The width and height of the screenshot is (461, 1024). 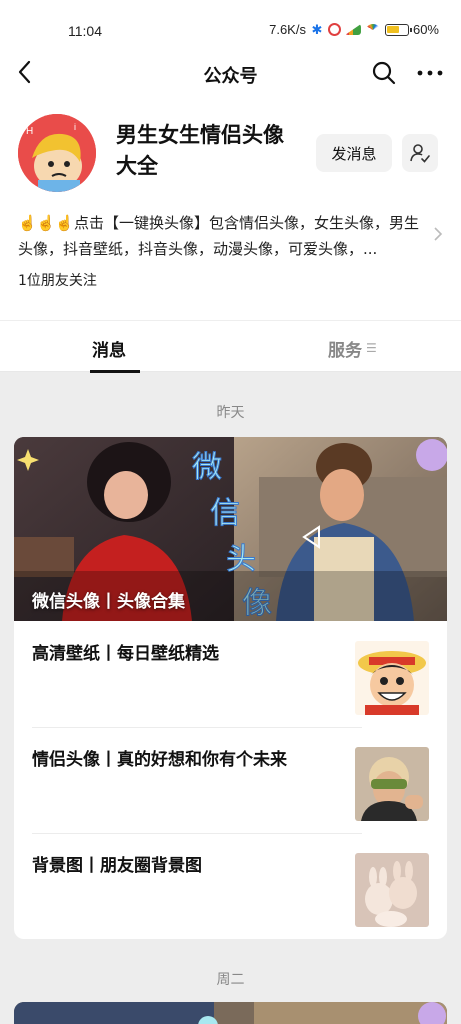 What do you see at coordinates (230, 980) in the screenshot?
I see `feed-date: 周二` at bounding box center [230, 980].